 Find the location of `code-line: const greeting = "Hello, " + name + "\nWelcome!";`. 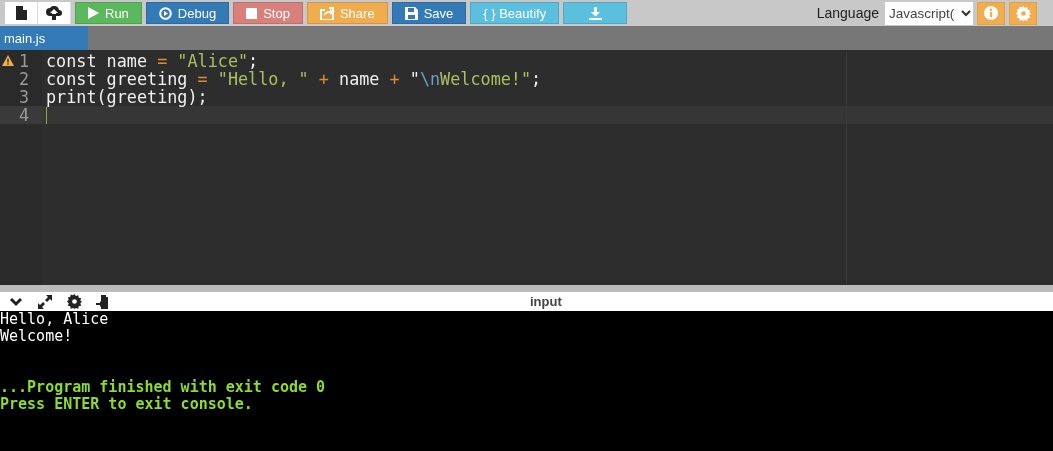

code-line: const greeting = "Hello, " + name + "\nWelcome!"; is located at coordinates (294, 79).